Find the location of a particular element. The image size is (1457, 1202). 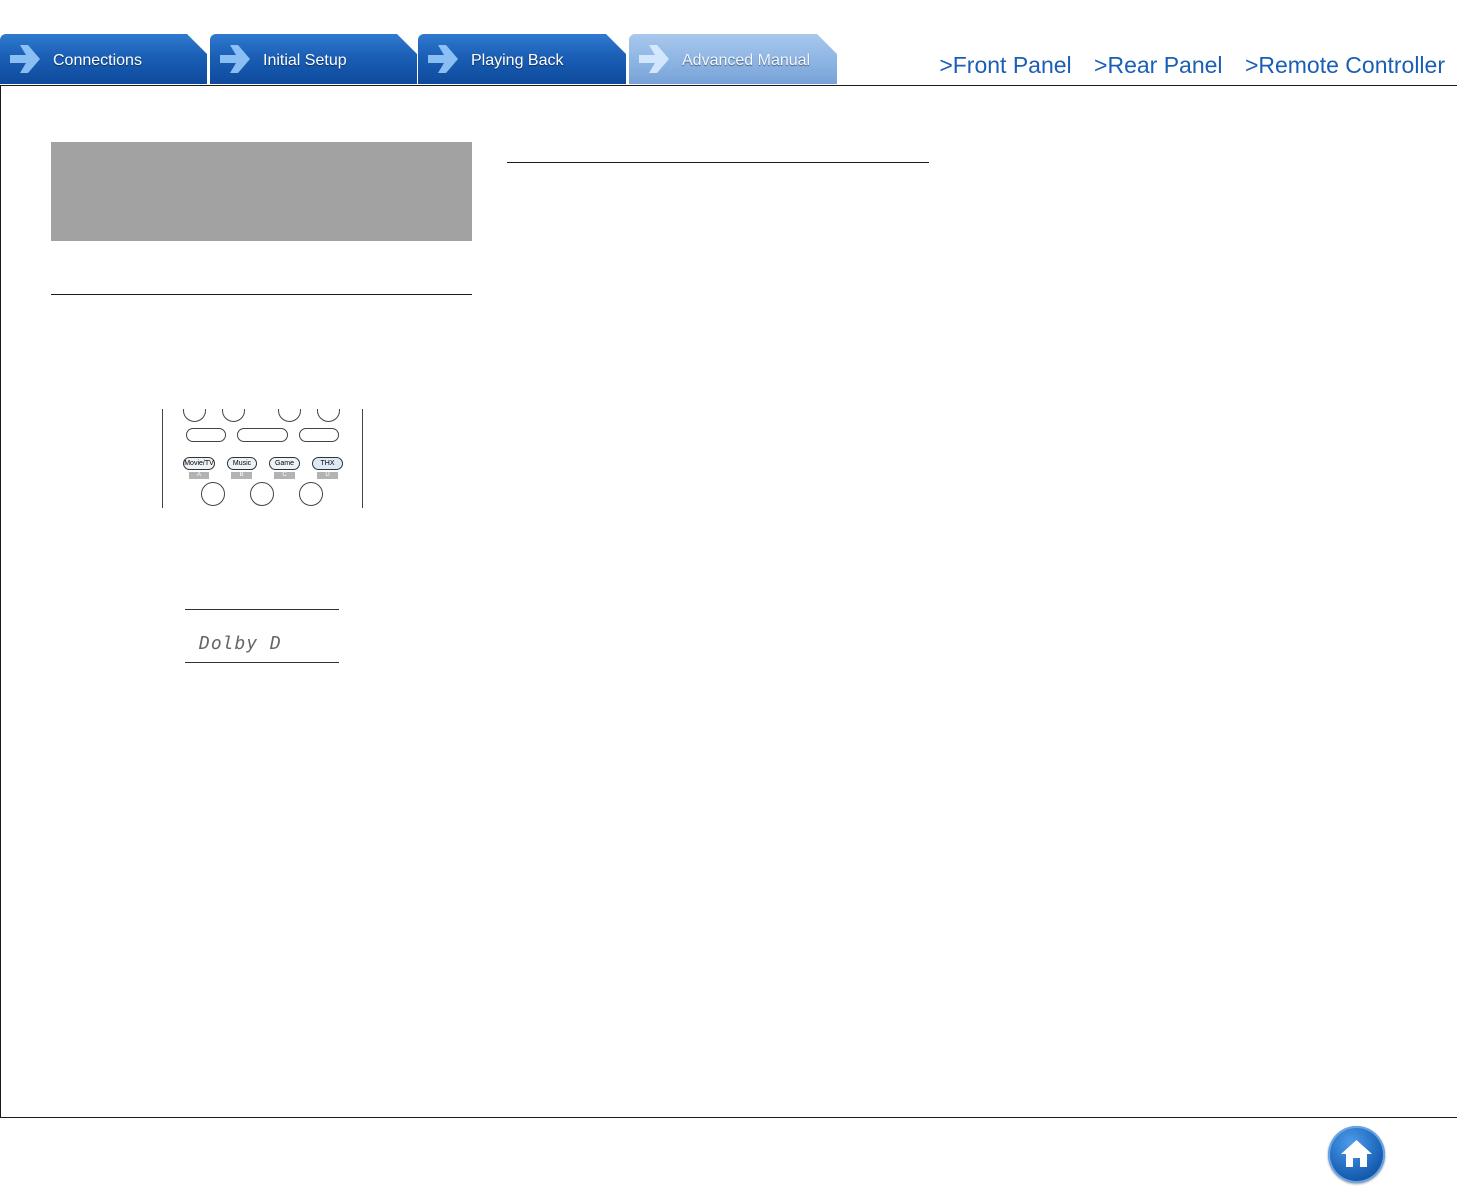

heading-banner is located at coordinates (261, 191).